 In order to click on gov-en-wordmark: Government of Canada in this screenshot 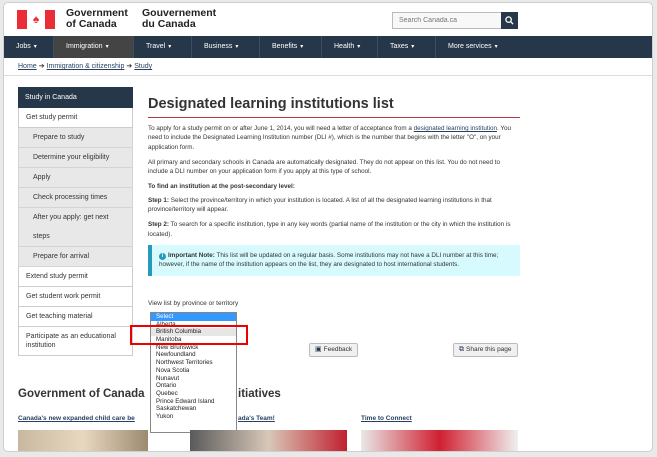, I will do `click(97, 19)`.